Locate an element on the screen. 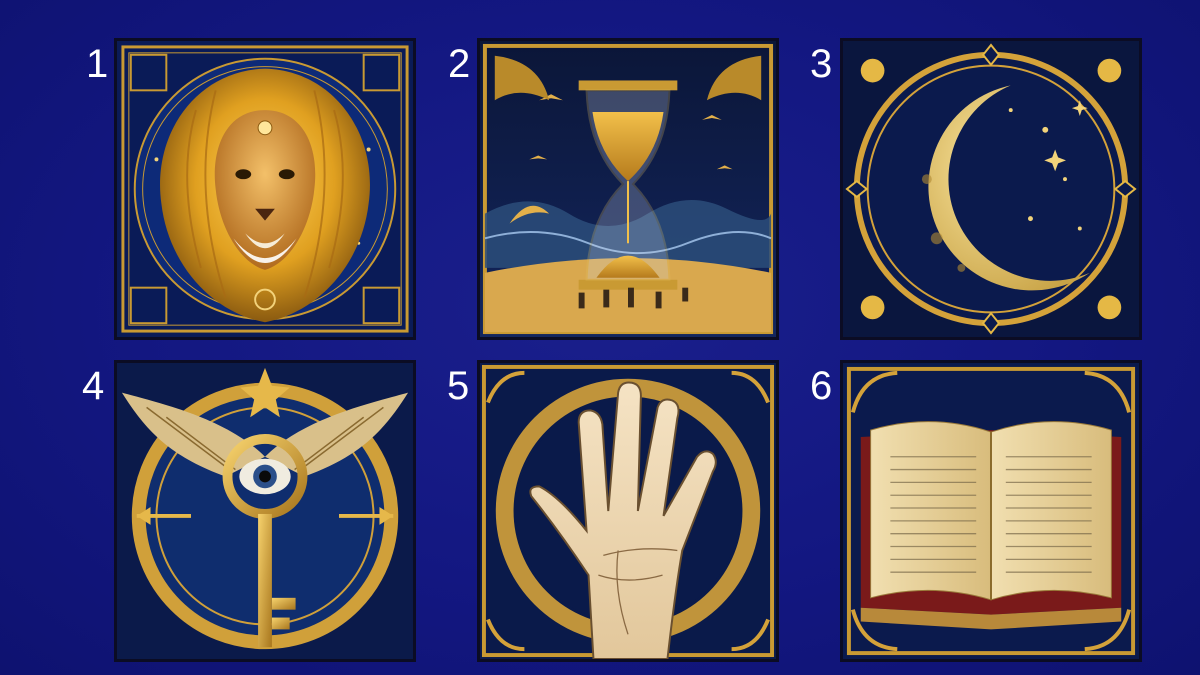 Image resolution: width=1200 pixels, height=675 pixels. card-winged-key is located at coordinates (265, 511).